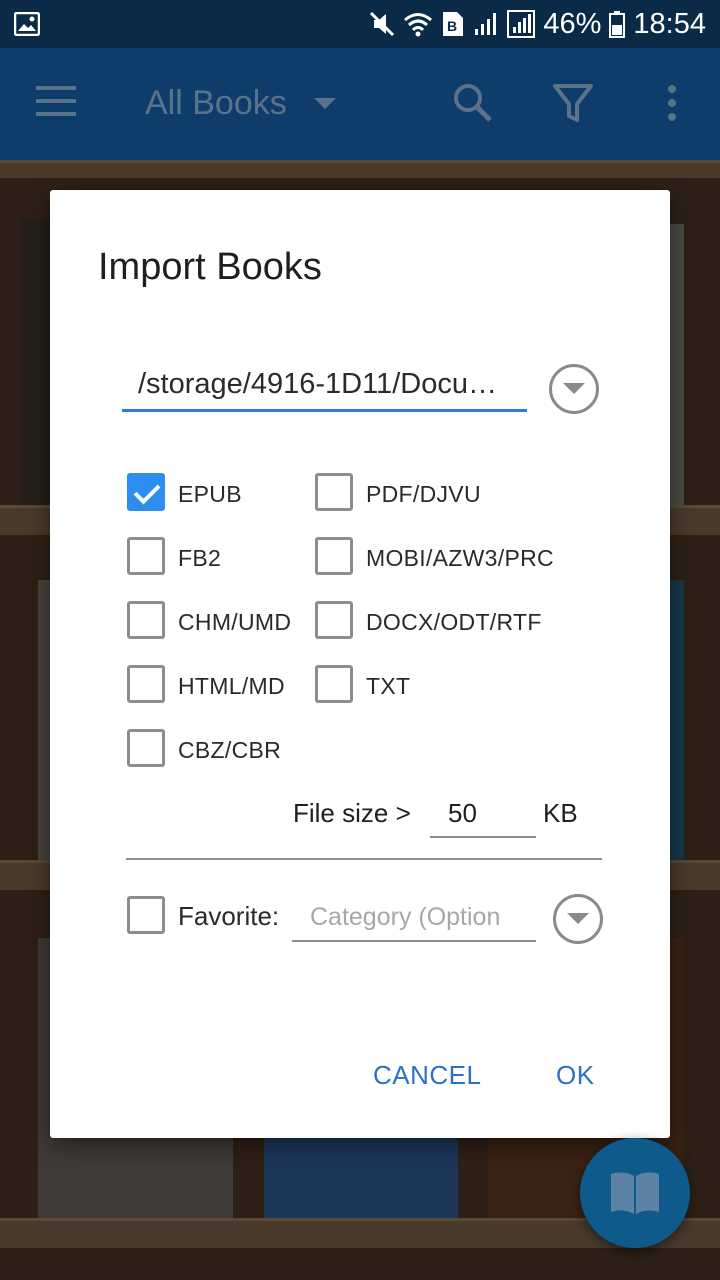 The image size is (720, 1280). I want to click on library-selector: All Books, so click(216, 103).